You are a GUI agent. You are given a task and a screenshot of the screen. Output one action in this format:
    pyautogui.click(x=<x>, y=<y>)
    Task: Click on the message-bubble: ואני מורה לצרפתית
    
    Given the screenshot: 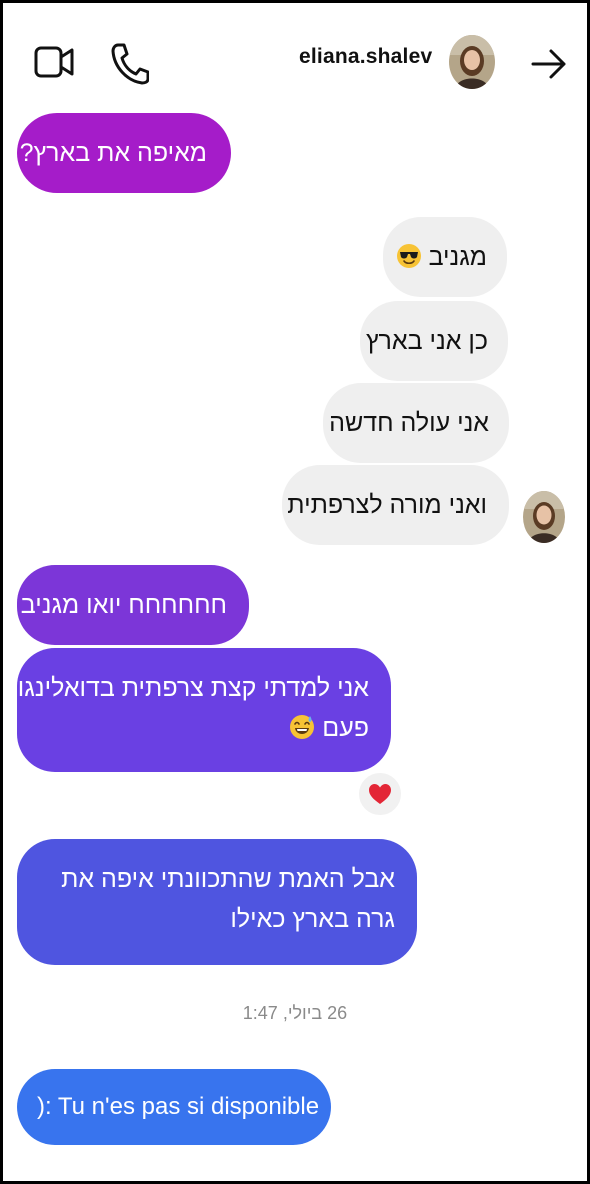 What is the action you would take?
    pyautogui.click(x=395, y=505)
    